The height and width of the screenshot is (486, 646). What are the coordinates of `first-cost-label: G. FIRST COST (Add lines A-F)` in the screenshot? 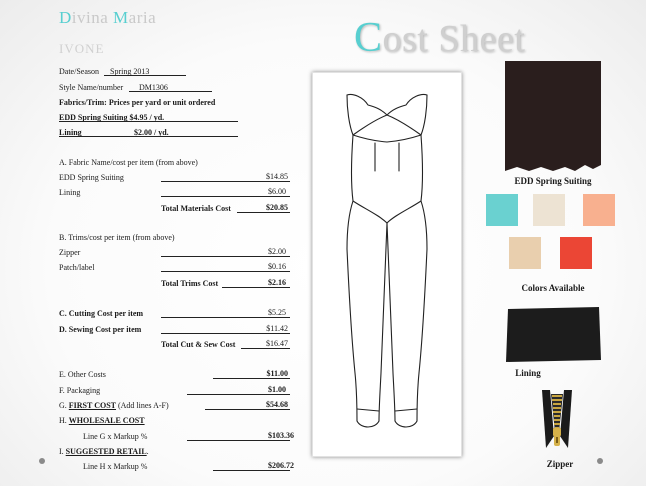 It's located at (114, 405).